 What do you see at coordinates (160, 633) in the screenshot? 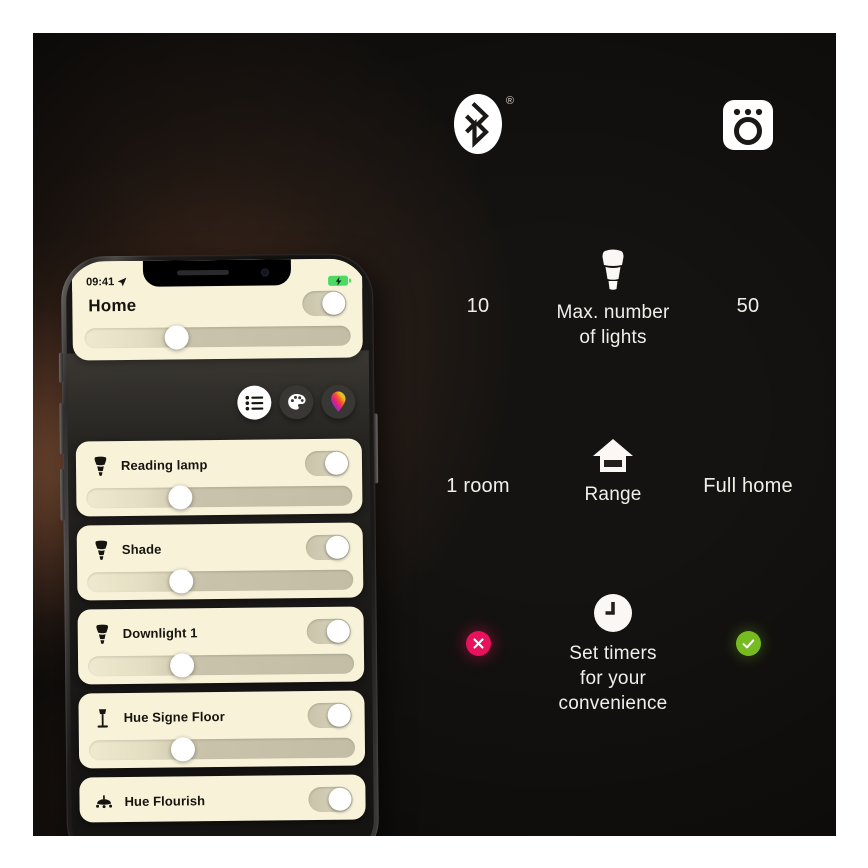
I see `light-name: Downlight 1` at bounding box center [160, 633].